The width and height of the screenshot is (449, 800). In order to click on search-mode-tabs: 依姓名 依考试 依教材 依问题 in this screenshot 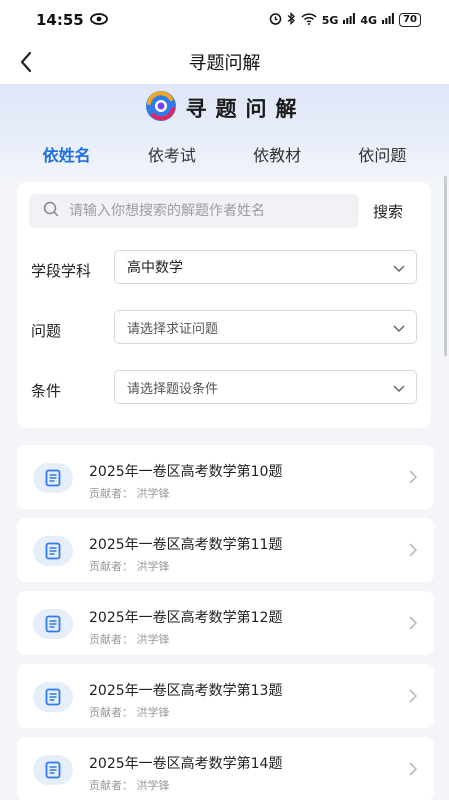, I will do `click(224, 158)`.